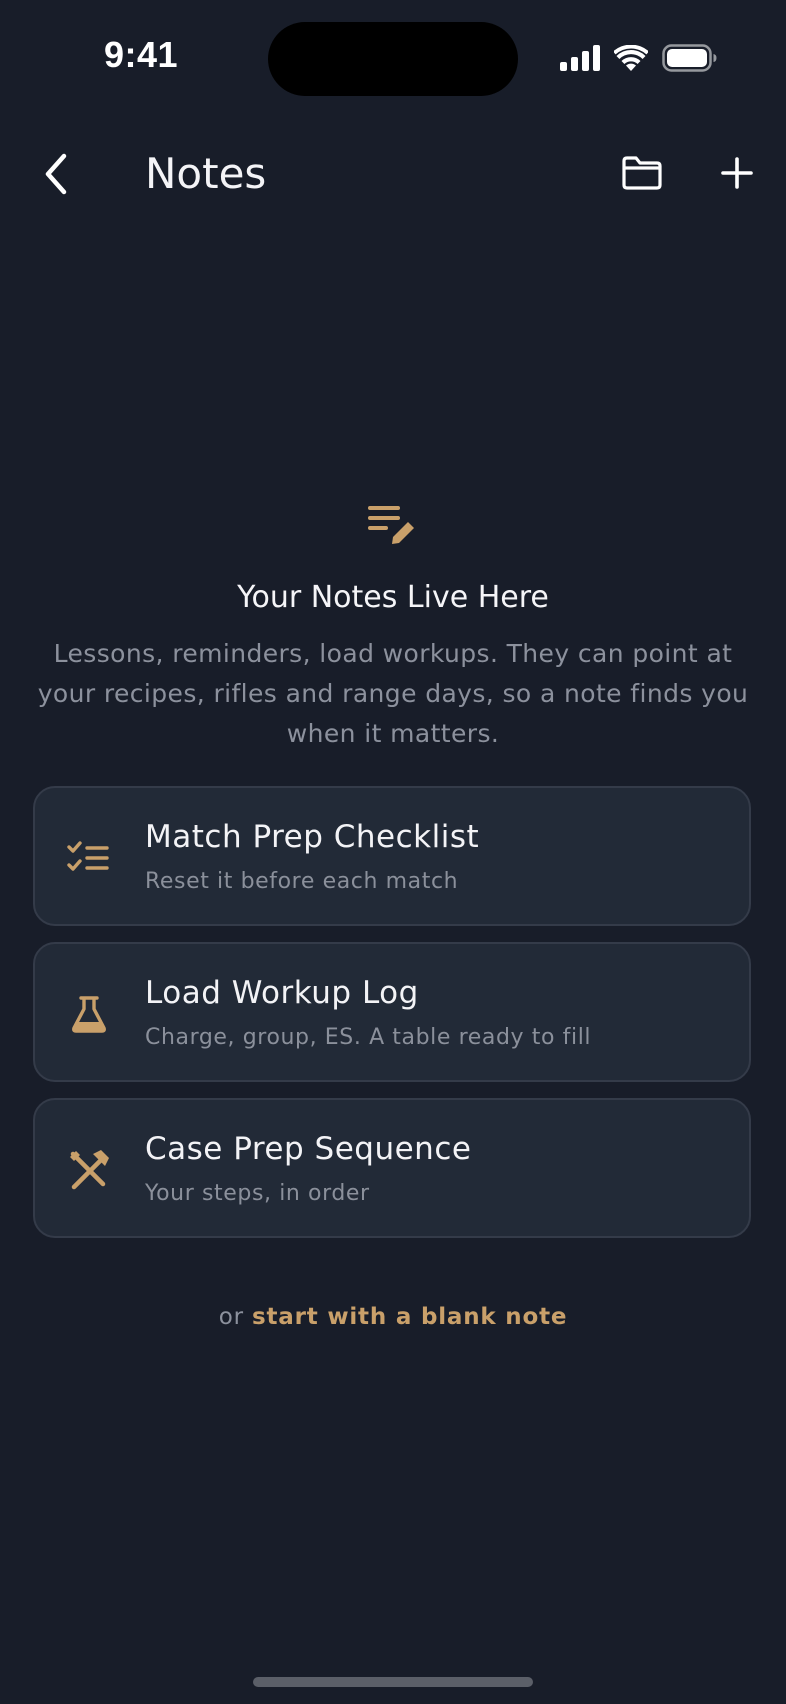 Image resolution: width=786 pixels, height=1704 pixels. I want to click on blank-note-prefix: or, so click(235, 1317).